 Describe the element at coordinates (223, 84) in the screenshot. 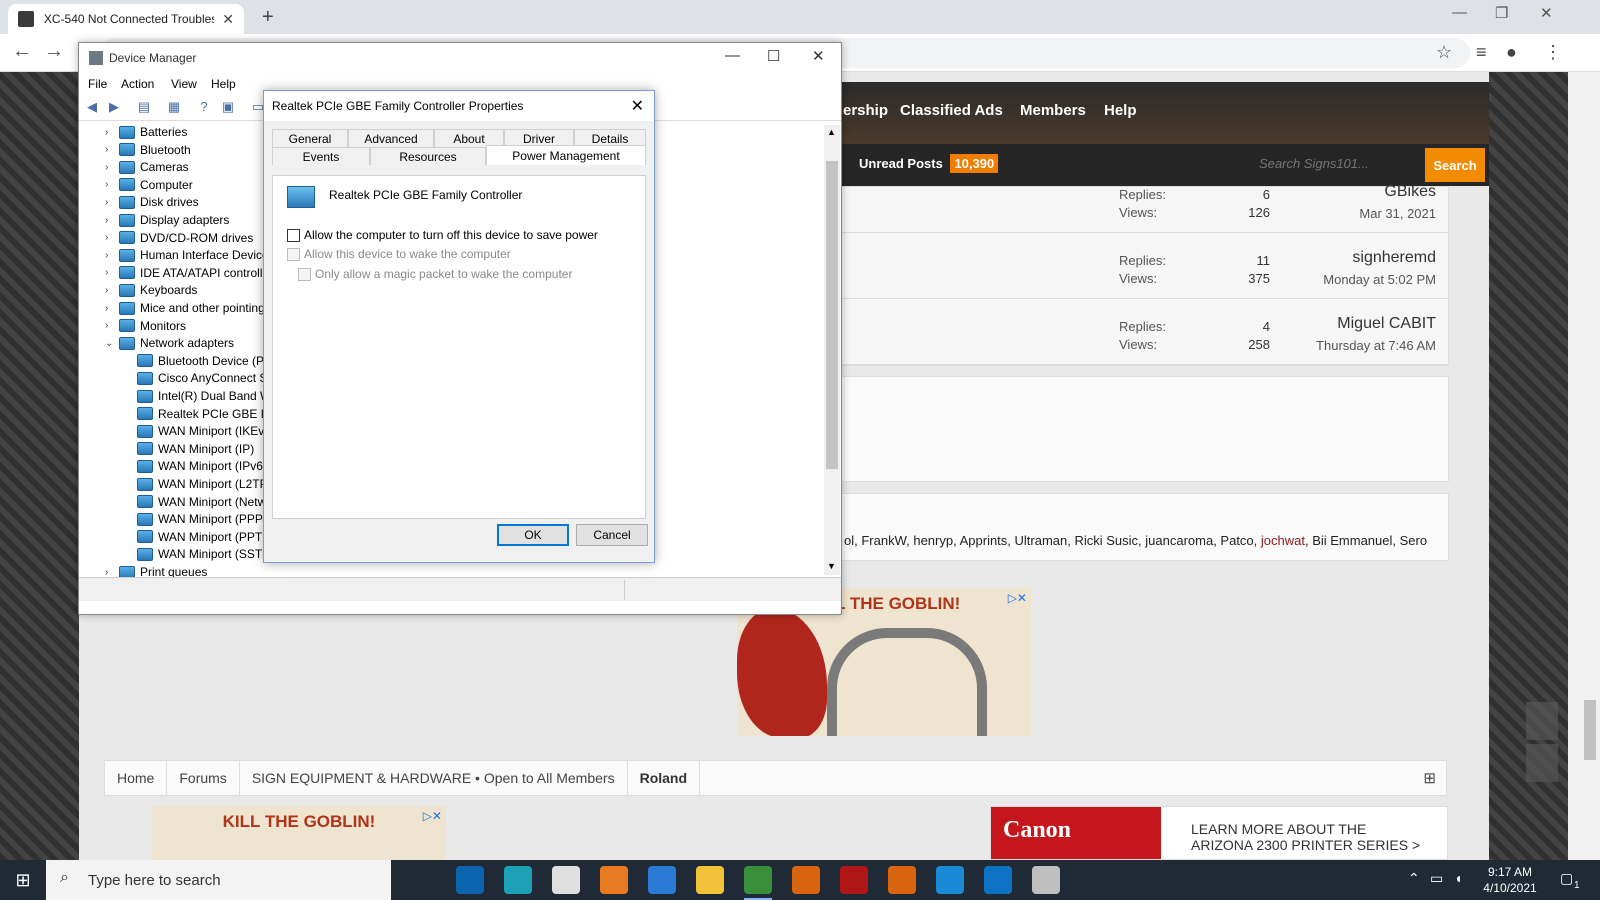

I see `menu-help: Help` at that location.